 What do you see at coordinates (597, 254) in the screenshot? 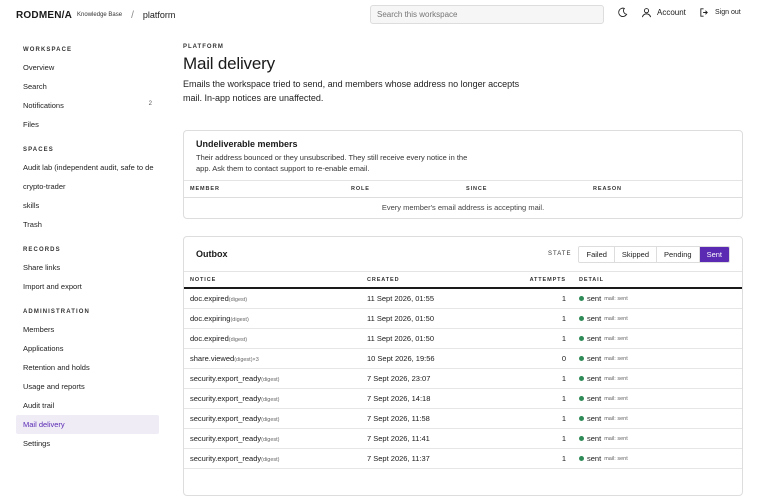
I see `filter-failed-button: Failed` at bounding box center [597, 254].